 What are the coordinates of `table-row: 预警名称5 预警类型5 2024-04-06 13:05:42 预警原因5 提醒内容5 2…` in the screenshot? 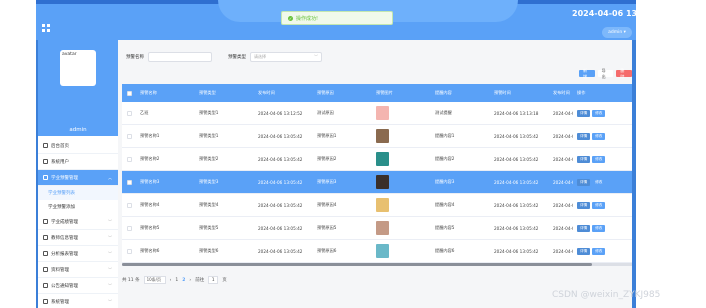 It's located at (377, 228).